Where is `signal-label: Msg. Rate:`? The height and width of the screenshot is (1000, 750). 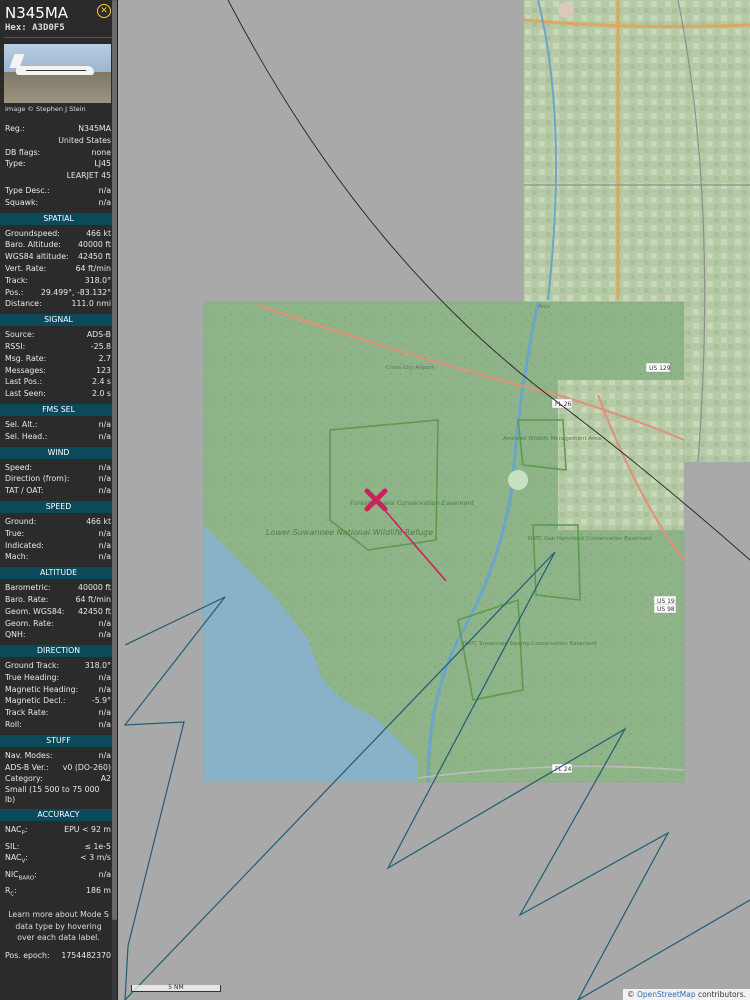 signal-label: Msg. Rate: is located at coordinates (26, 358).